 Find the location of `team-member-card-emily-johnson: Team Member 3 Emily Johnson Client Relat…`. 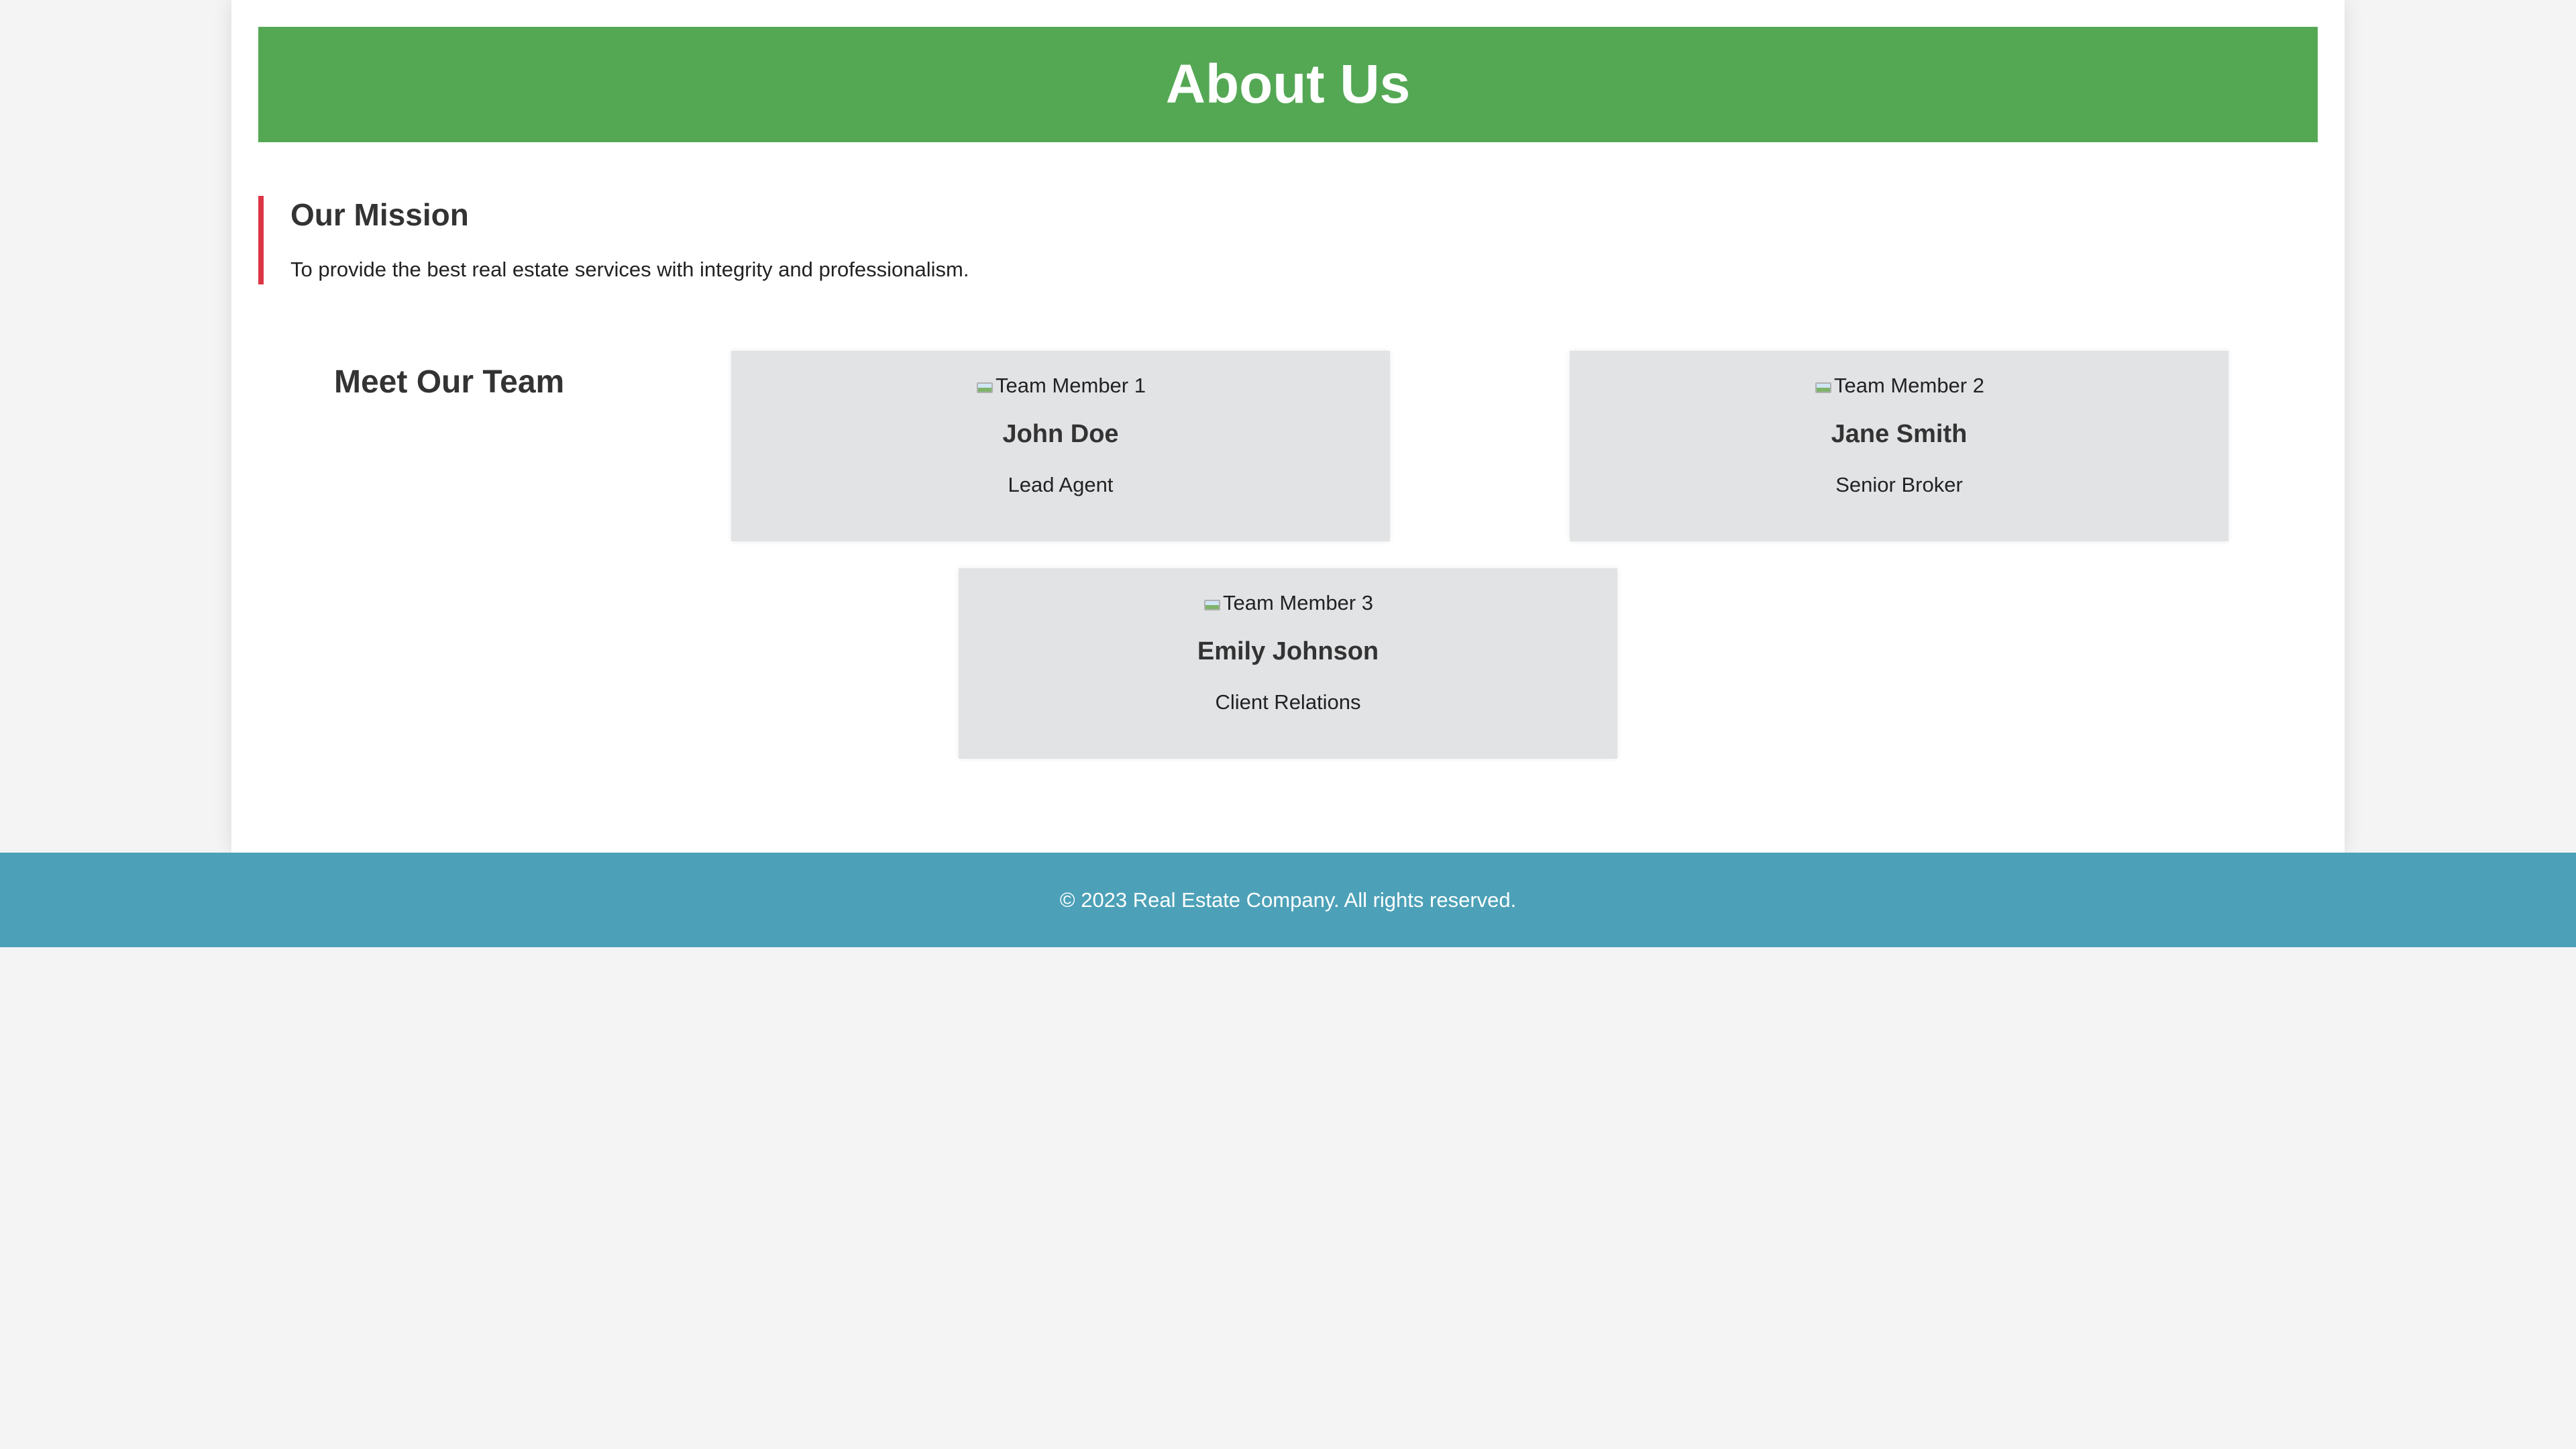

team-member-card-emily-johnson: Team Member 3 Emily Johnson Client Relat… is located at coordinates (1288, 663).